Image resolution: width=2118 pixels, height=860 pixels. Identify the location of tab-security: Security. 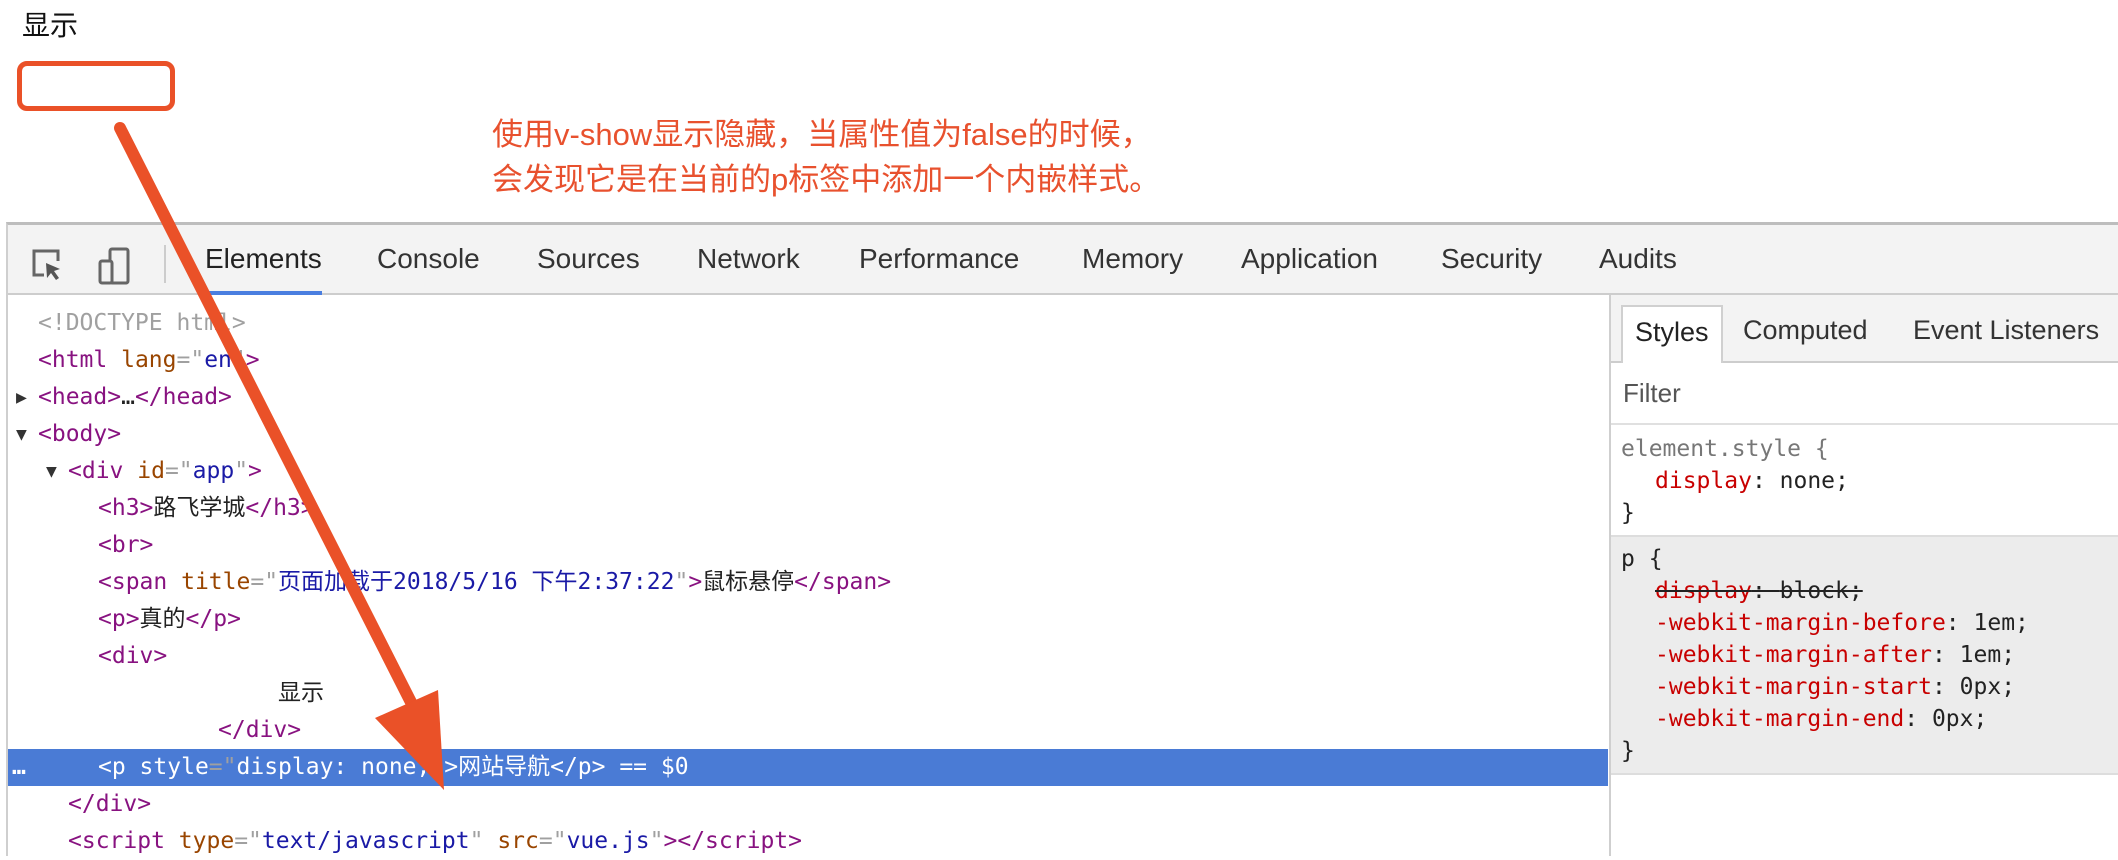
(1491, 265).